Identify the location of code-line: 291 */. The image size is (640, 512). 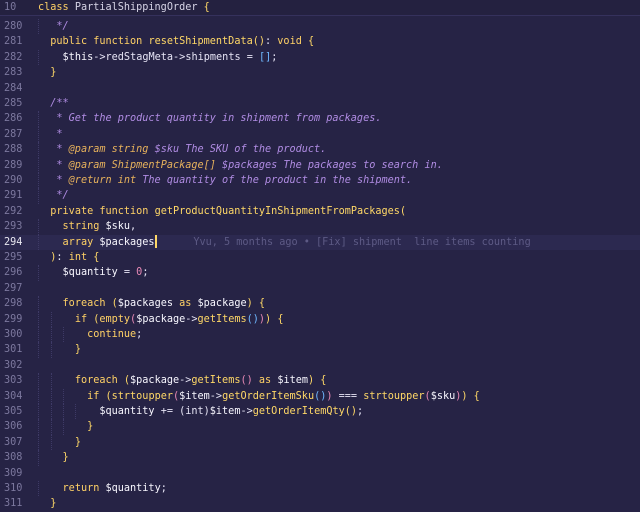
(320, 196).